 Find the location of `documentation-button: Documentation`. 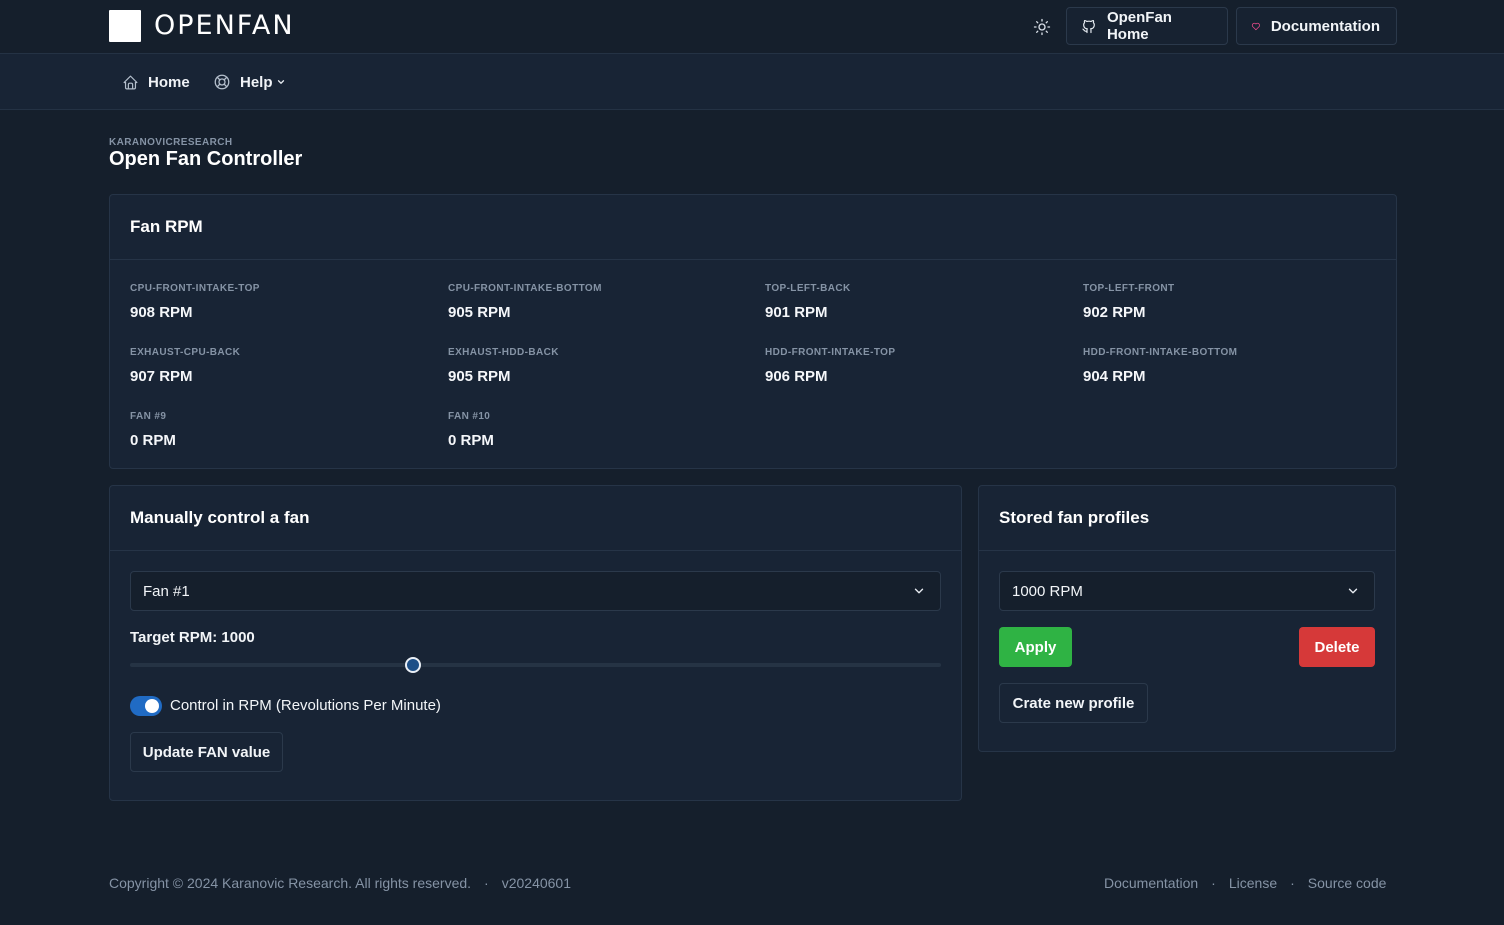

documentation-button: Documentation is located at coordinates (1316, 26).